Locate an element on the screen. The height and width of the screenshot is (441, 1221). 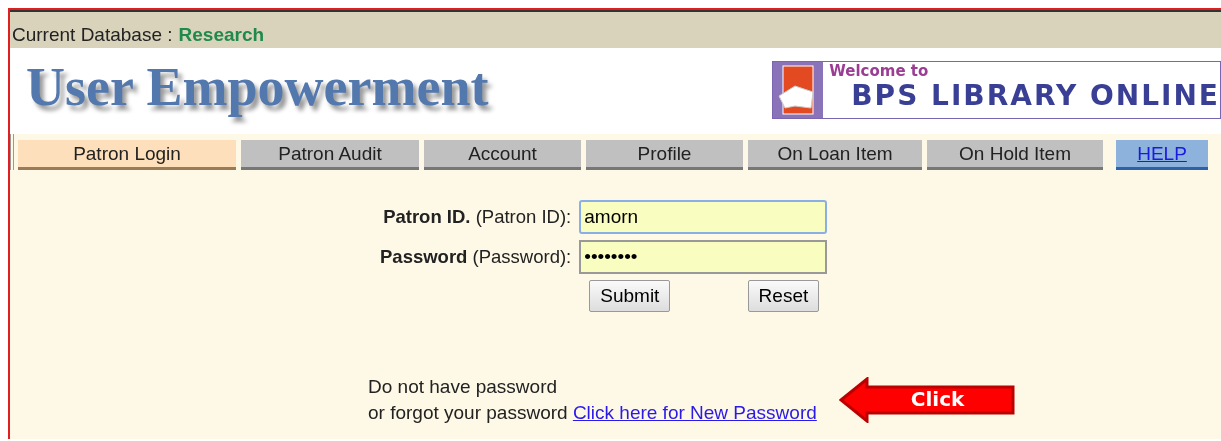
database-name: Research is located at coordinates (221, 35).